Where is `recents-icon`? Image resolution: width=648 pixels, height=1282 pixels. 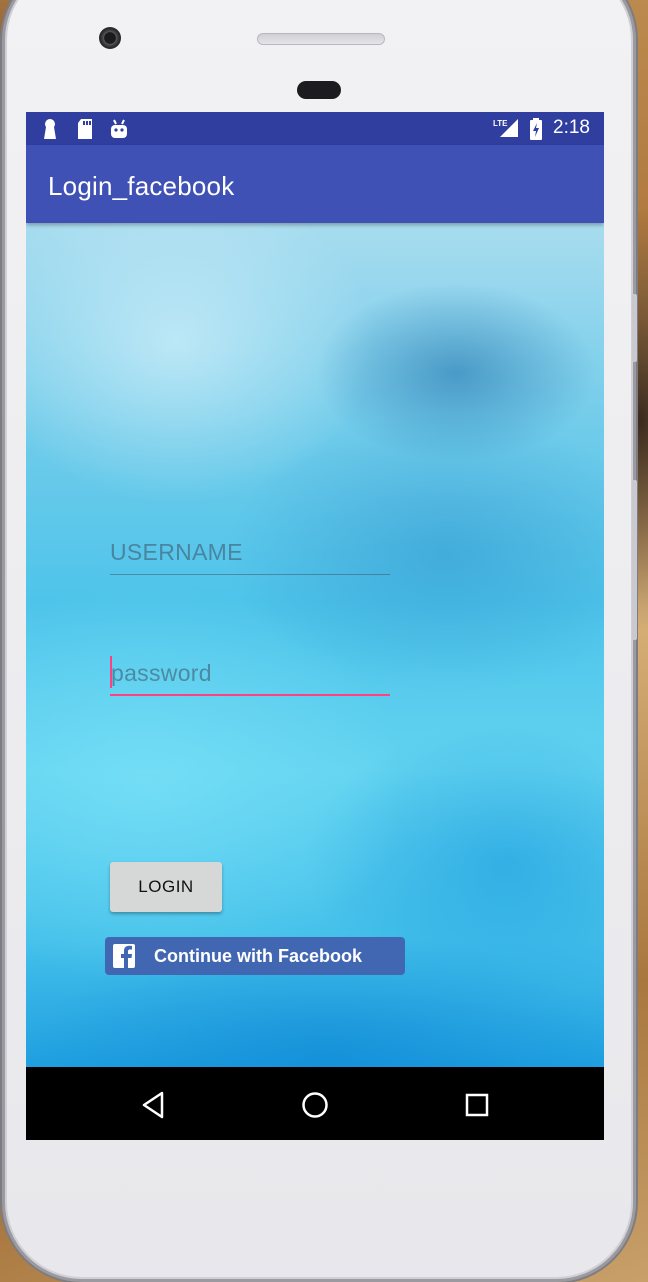 recents-icon is located at coordinates (477, 1107).